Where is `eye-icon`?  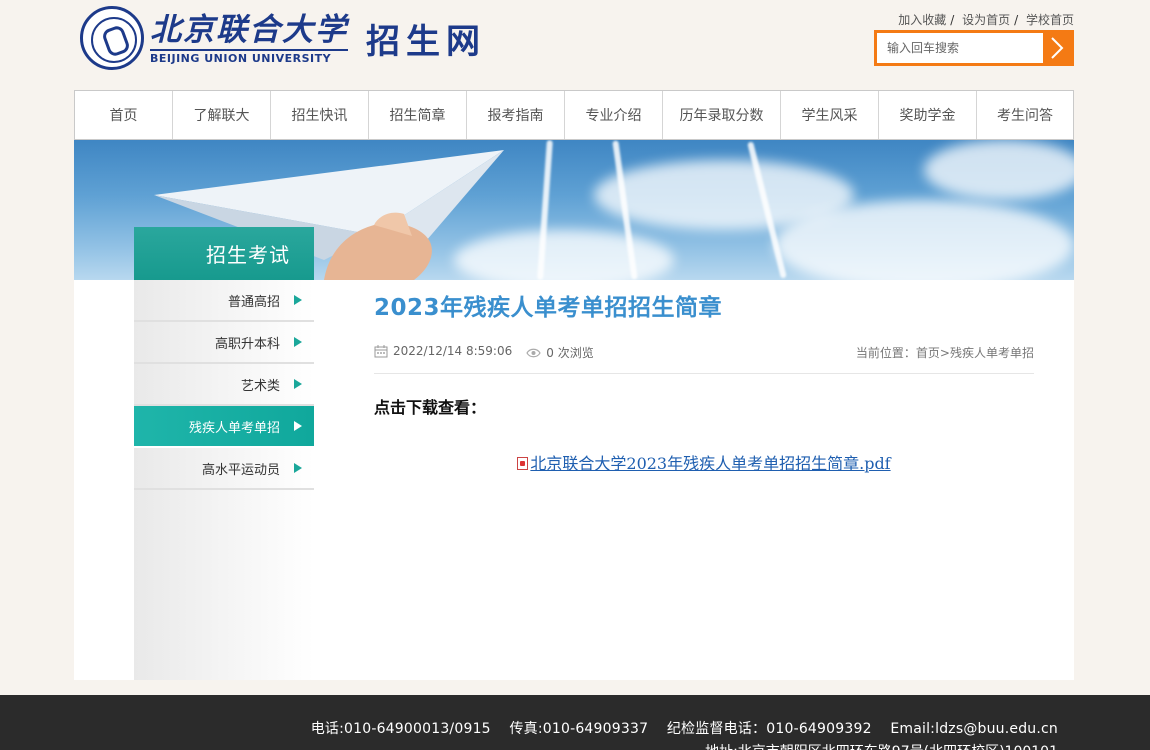 eye-icon is located at coordinates (533, 352).